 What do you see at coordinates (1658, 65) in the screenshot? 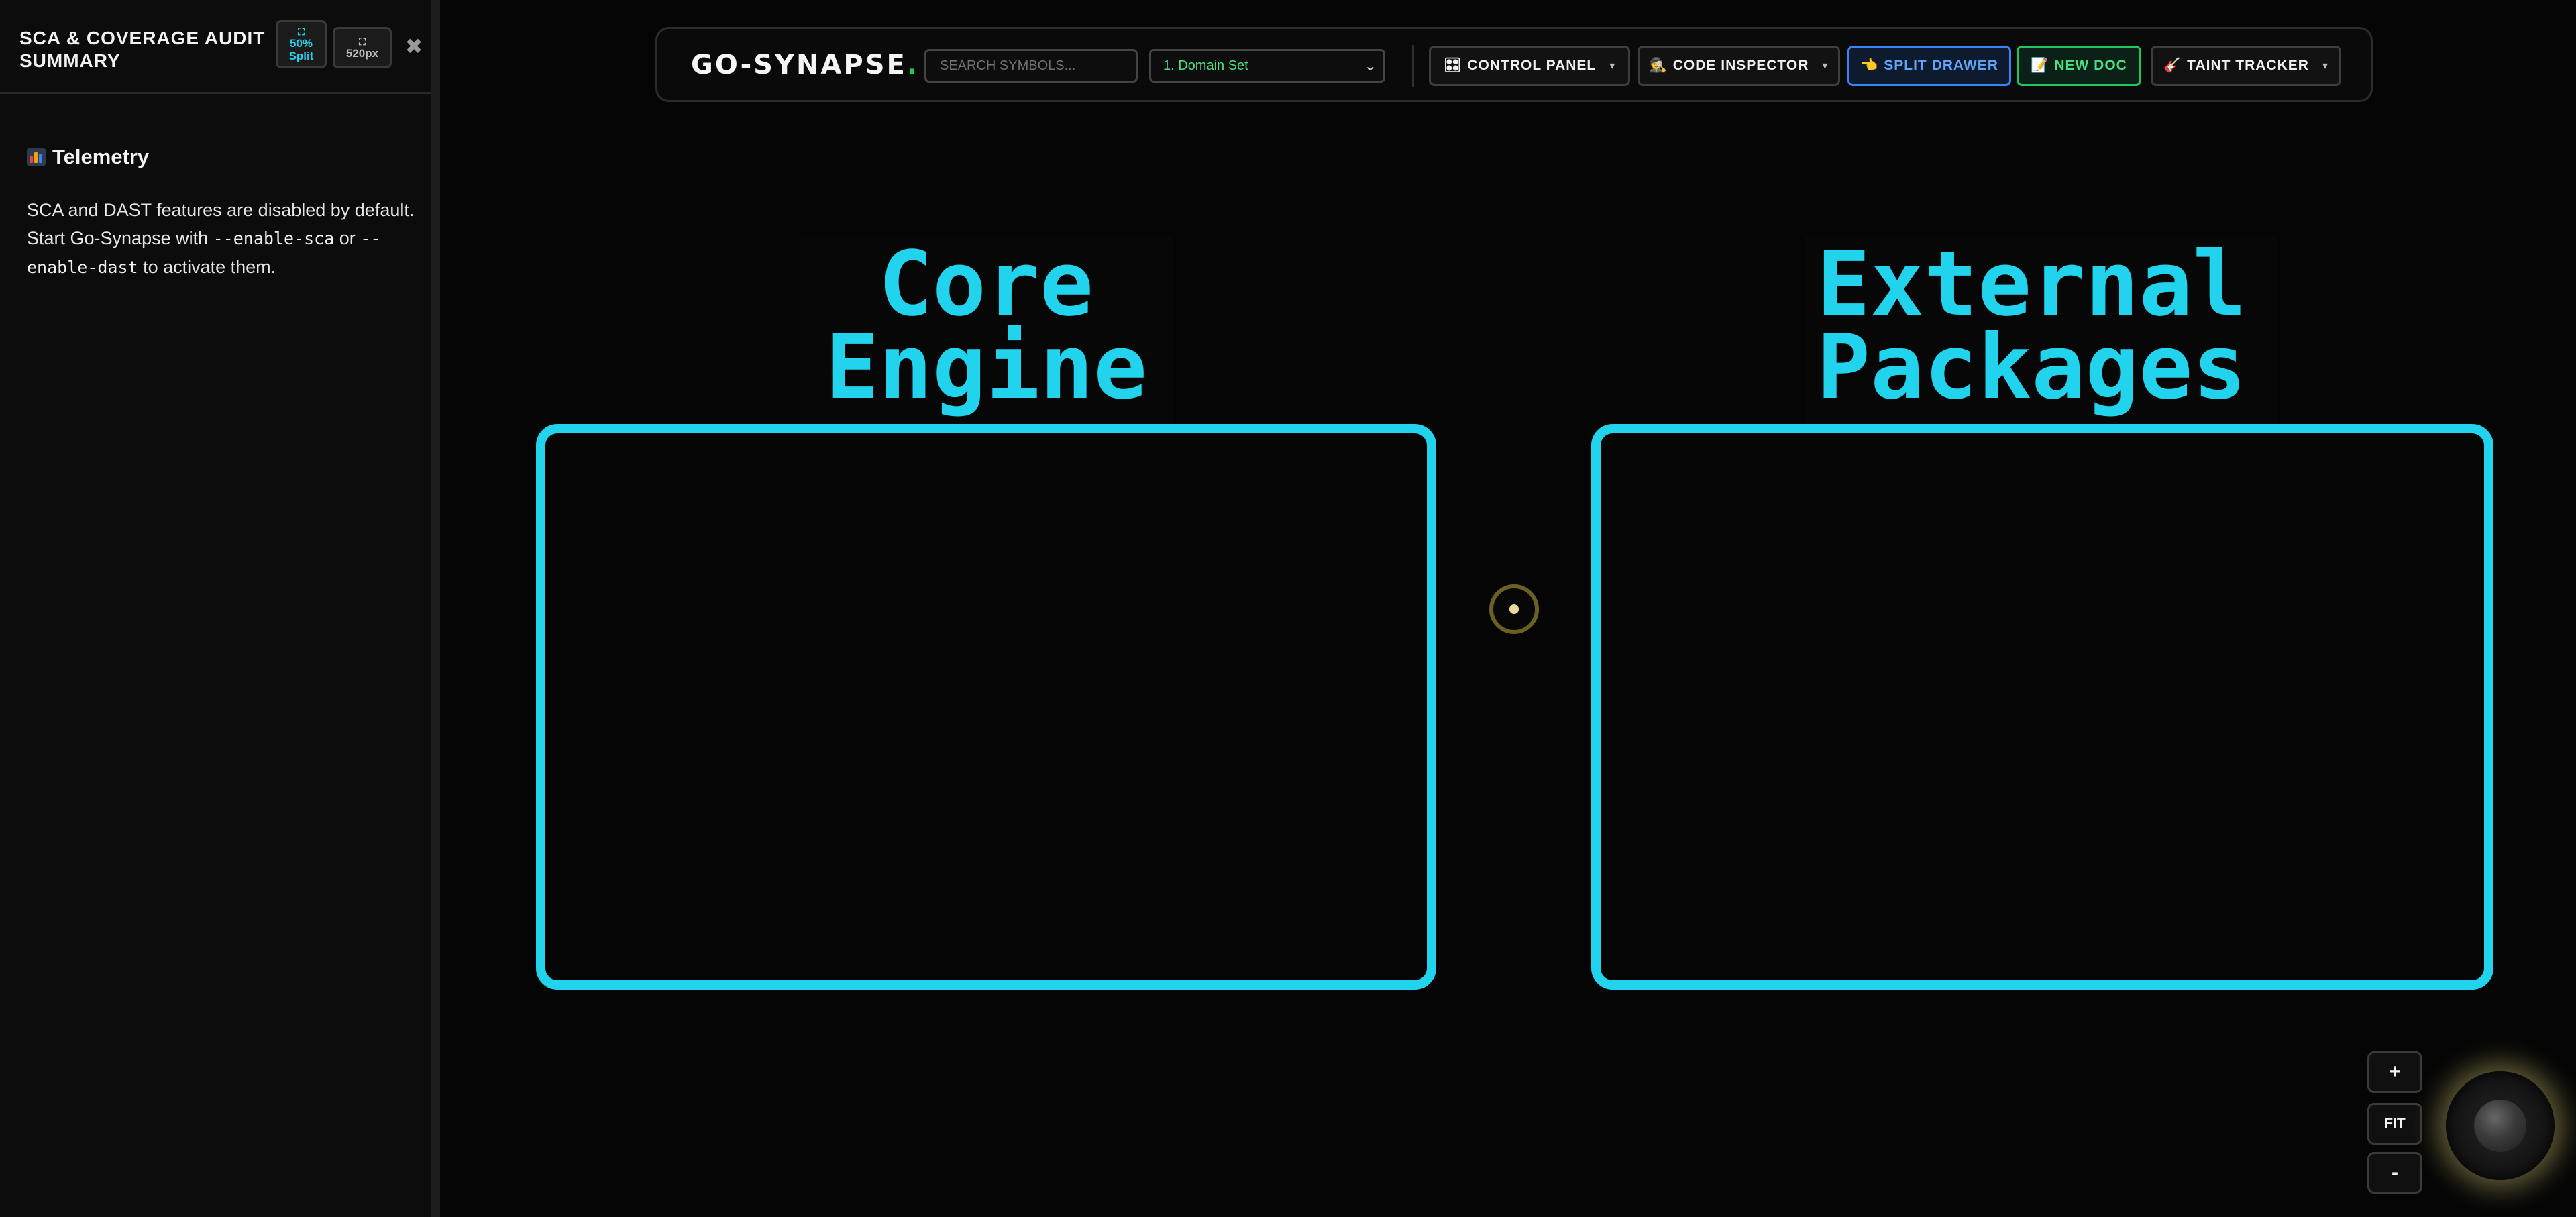
I see `detective-icon: 🕵` at bounding box center [1658, 65].